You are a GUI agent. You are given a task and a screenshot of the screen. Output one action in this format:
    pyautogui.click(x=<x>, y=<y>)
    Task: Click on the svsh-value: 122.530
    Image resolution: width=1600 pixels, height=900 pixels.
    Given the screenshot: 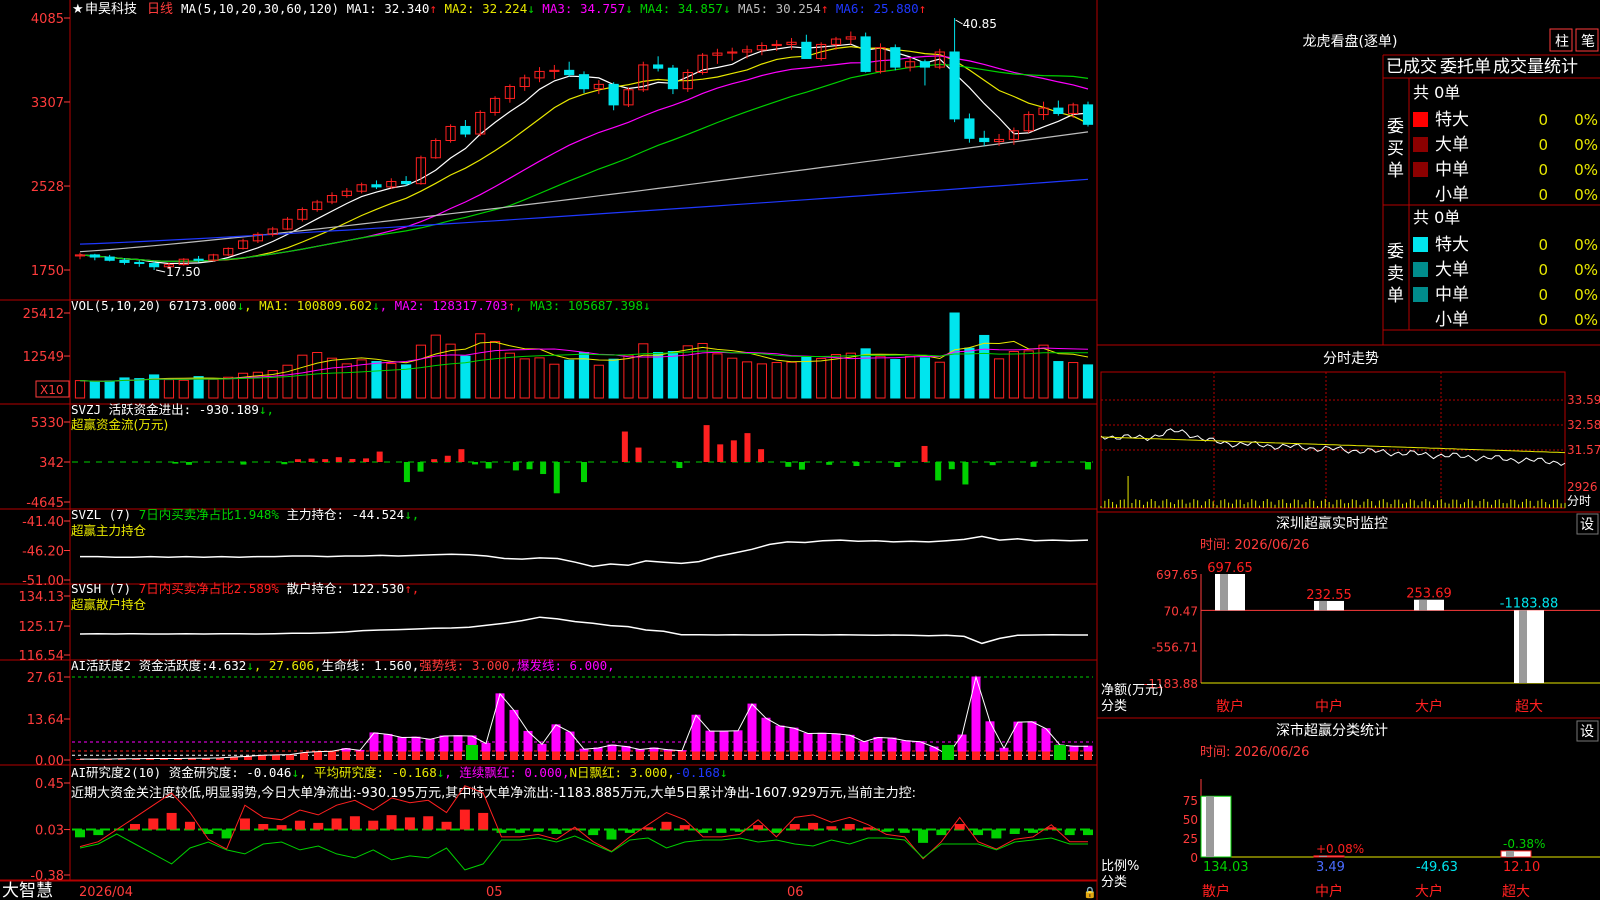 What is the action you would take?
    pyautogui.click(x=378, y=588)
    